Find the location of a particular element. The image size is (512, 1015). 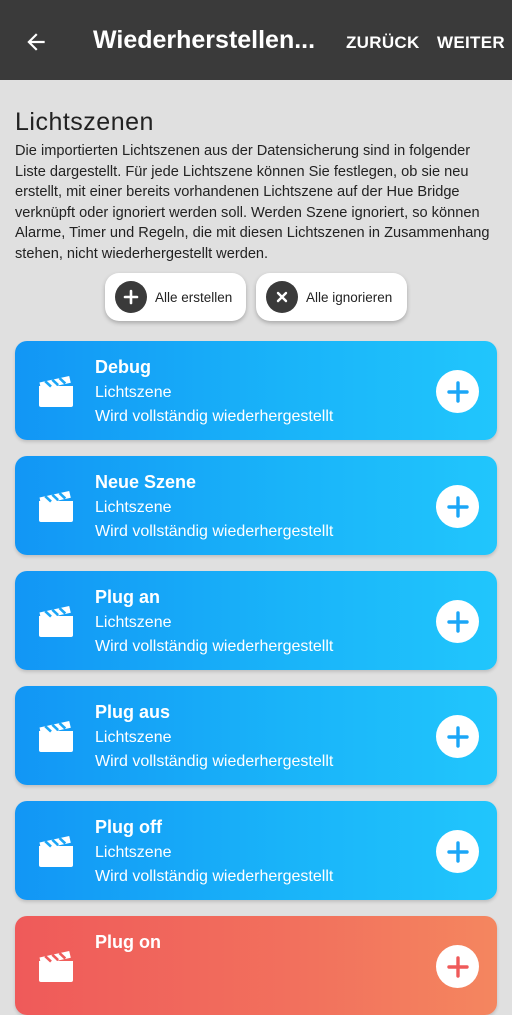

create-all-label: Alle erstellen is located at coordinates (194, 297).